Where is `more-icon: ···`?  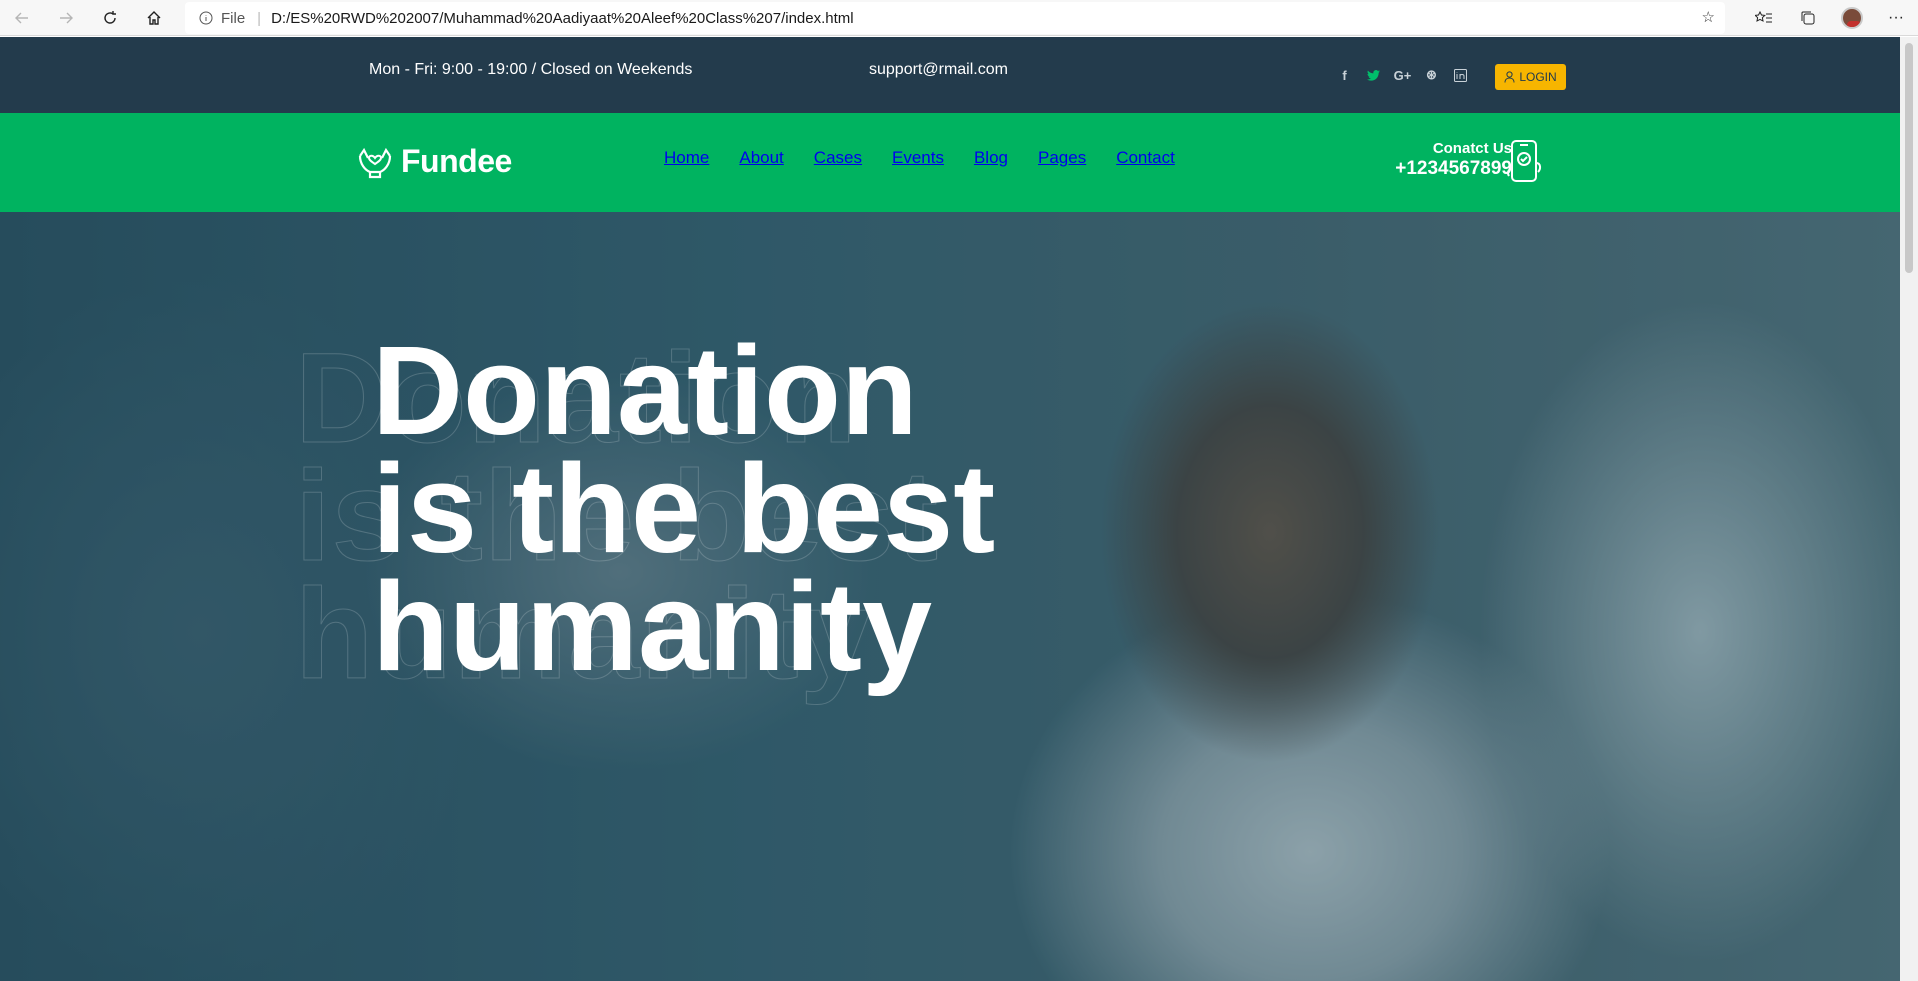
more-icon: ··· is located at coordinates (1896, 17).